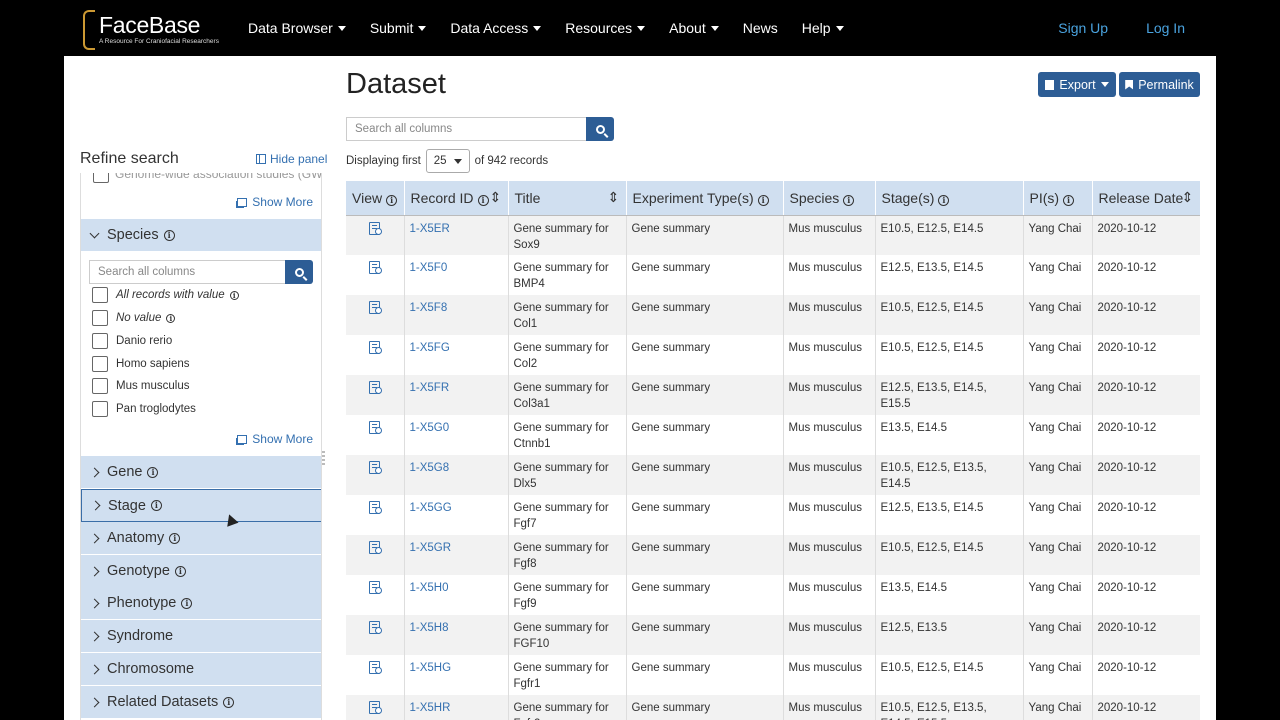 Image resolution: width=1280 pixels, height=720 pixels. I want to click on facet-phenotype-header: Phenotype i, so click(201, 603).